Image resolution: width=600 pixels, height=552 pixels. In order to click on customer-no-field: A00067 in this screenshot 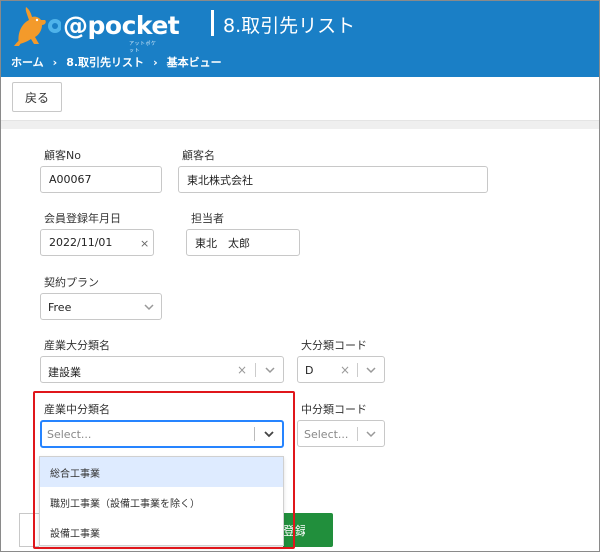, I will do `click(101, 179)`.